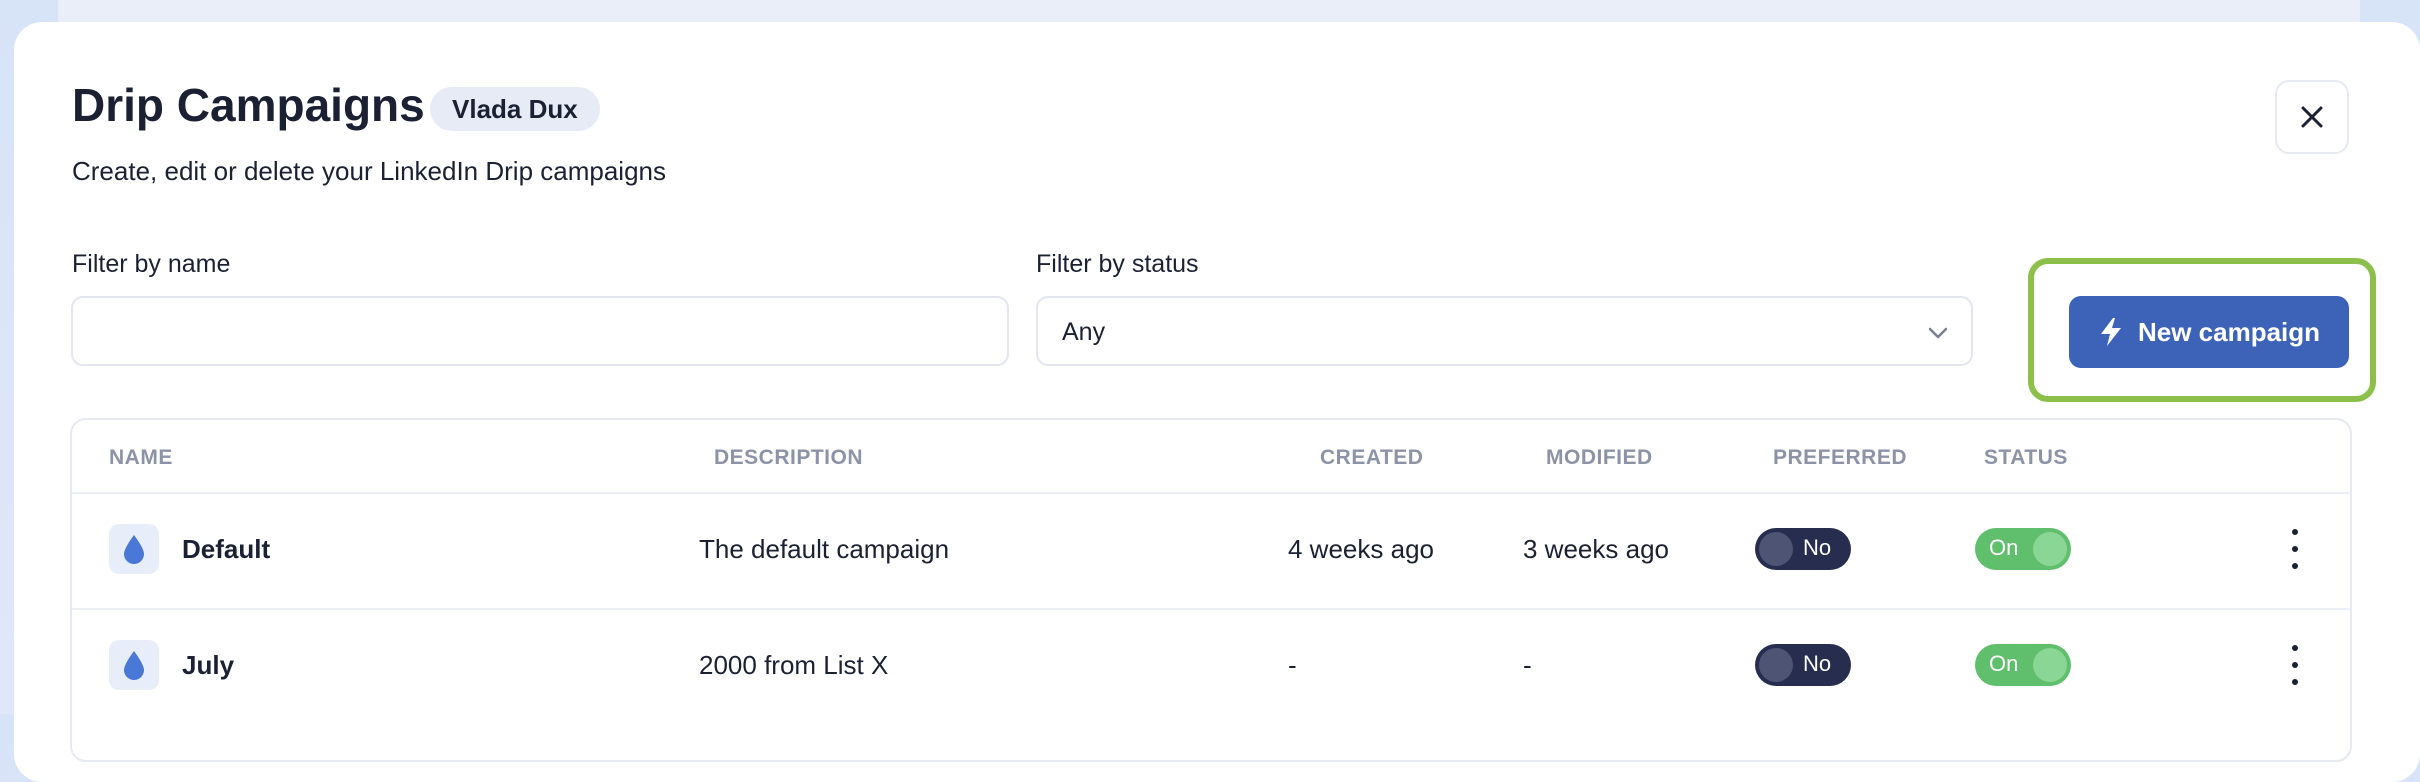  Describe the element at coordinates (2026, 457) in the screenshot. I see `column-header-status: STATUS` at that location.